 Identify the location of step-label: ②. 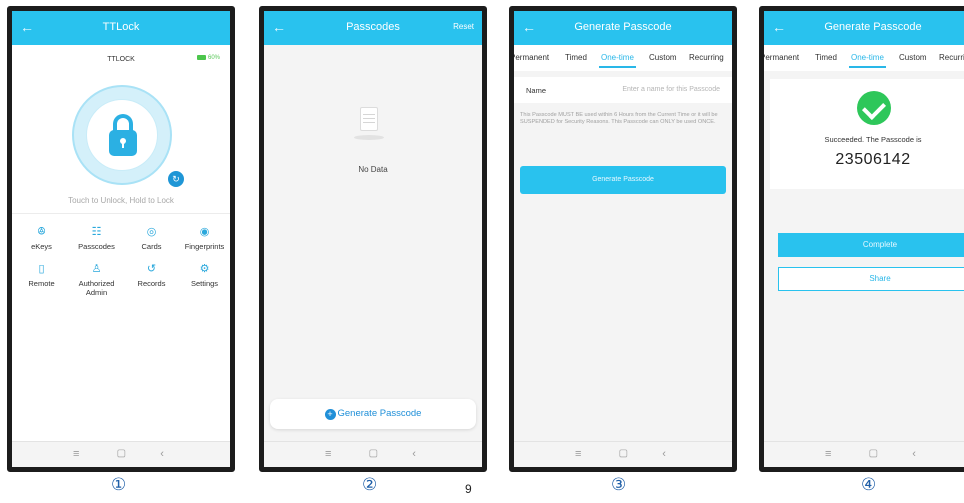
(370, 485).